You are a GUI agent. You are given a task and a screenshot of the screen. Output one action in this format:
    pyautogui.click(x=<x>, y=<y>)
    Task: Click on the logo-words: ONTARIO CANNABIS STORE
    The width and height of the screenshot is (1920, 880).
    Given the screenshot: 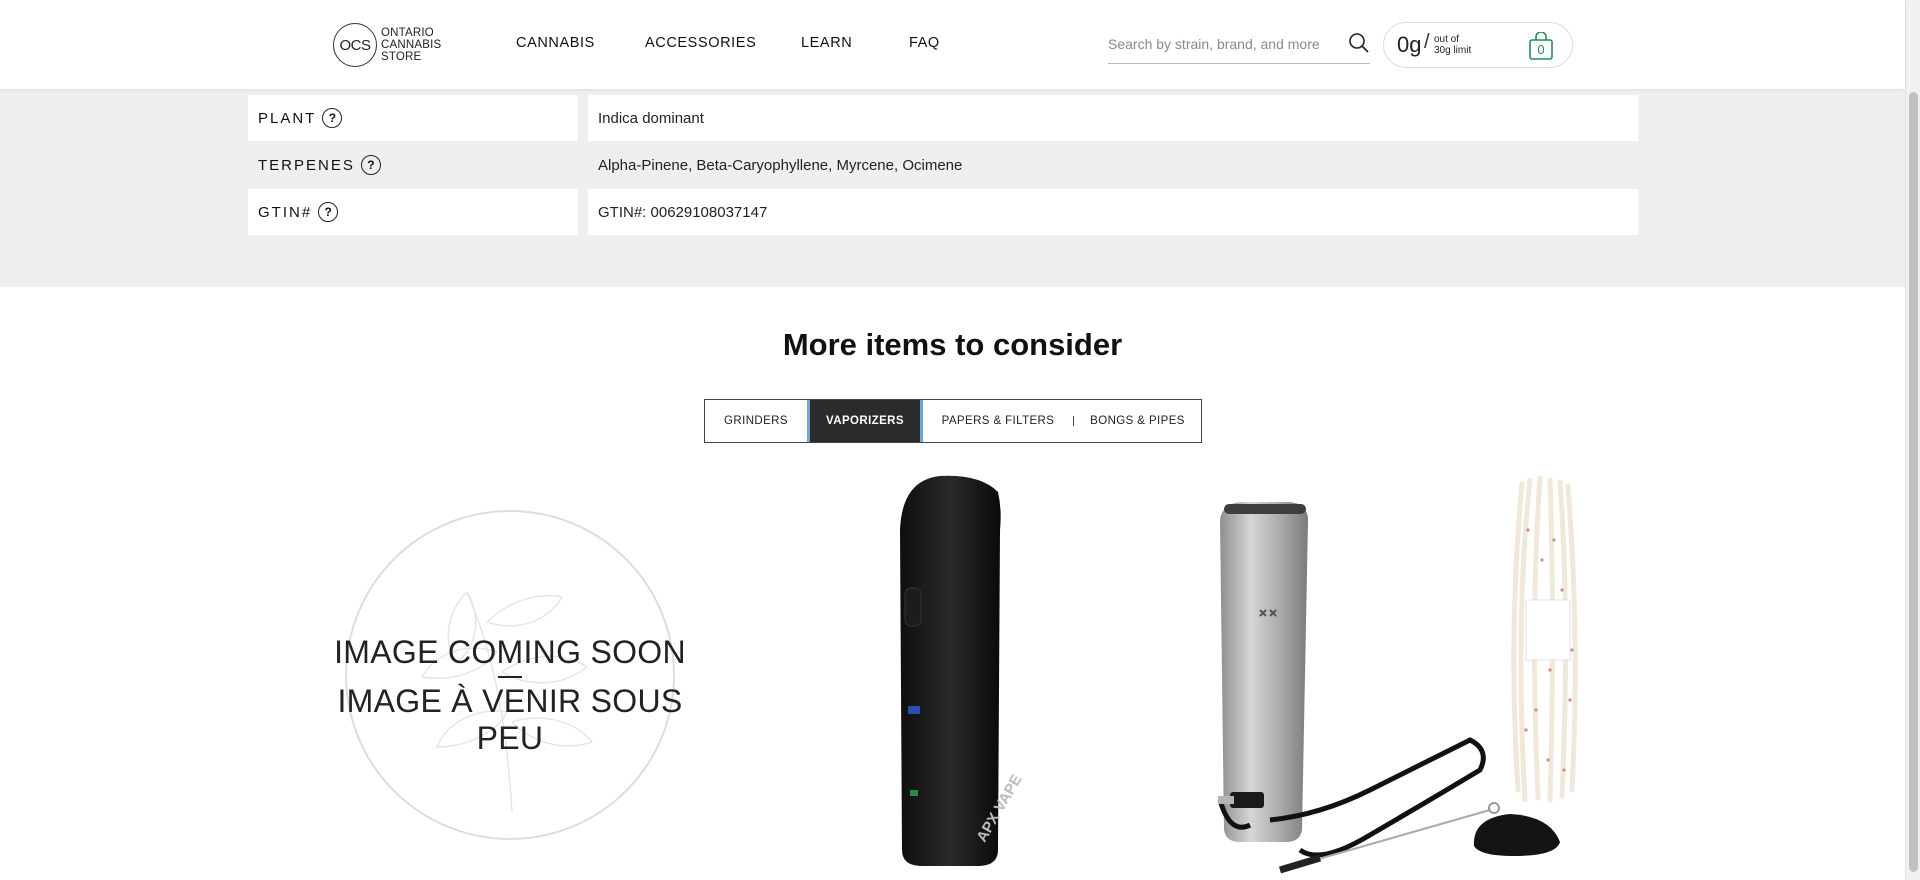 What is the action you would take?
    pyautogui.click(x=411, y=45)
    